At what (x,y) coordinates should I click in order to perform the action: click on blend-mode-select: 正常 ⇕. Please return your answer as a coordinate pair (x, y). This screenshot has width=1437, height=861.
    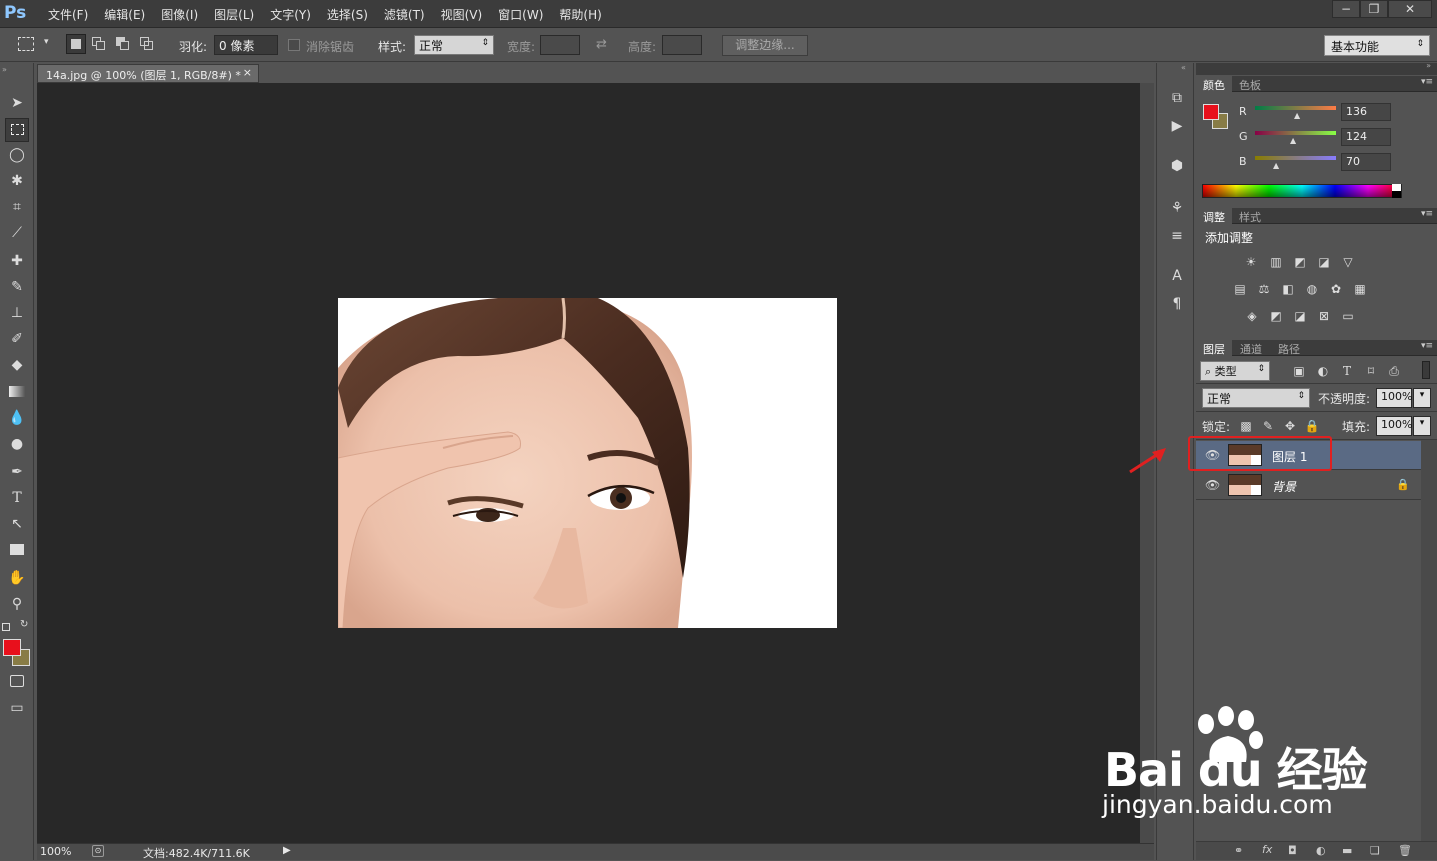
    Looking at the image, I should click on (1256, 398).